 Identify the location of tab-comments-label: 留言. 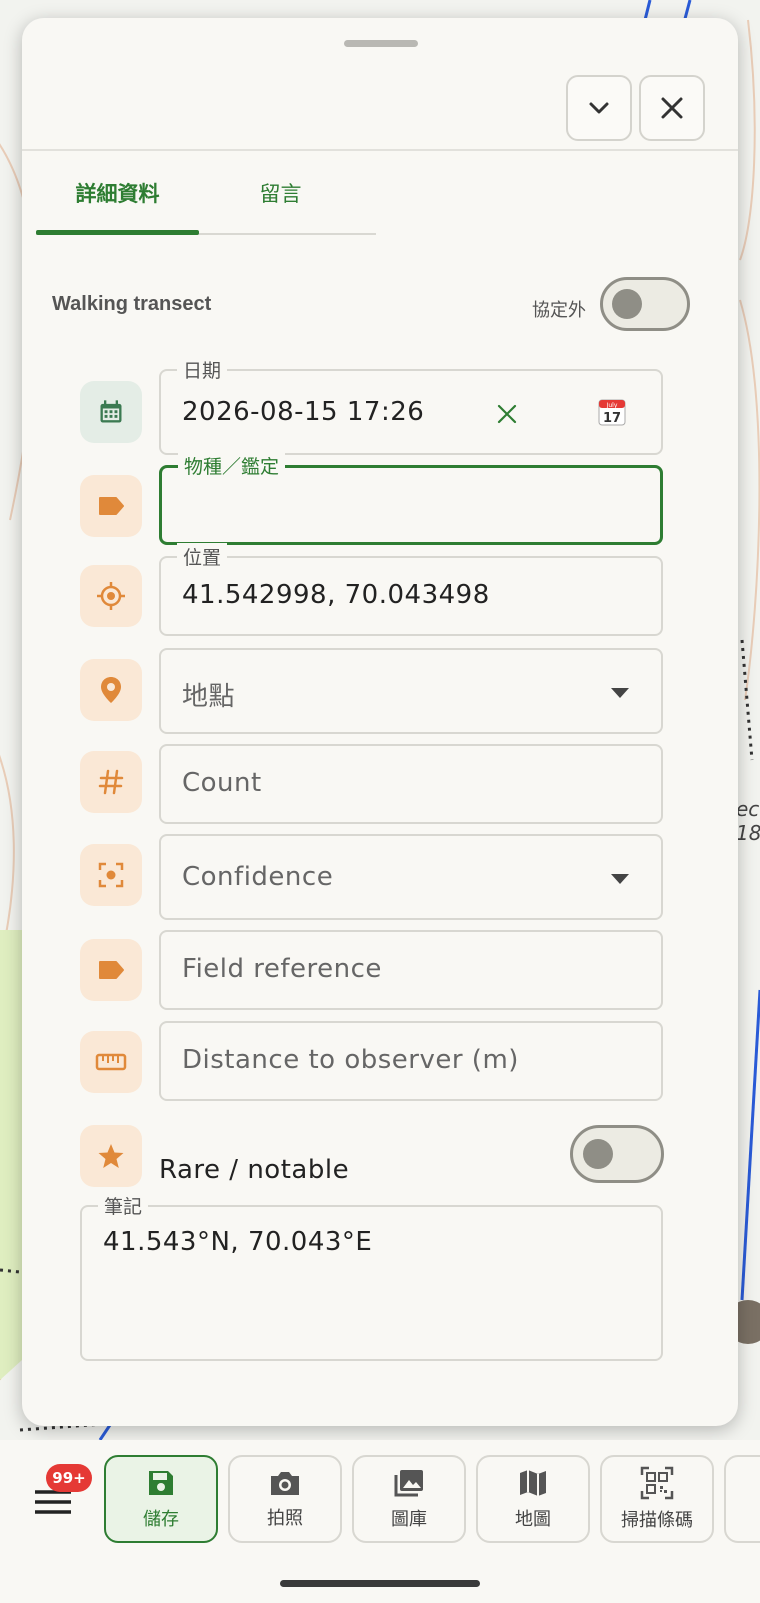
(280, 194).